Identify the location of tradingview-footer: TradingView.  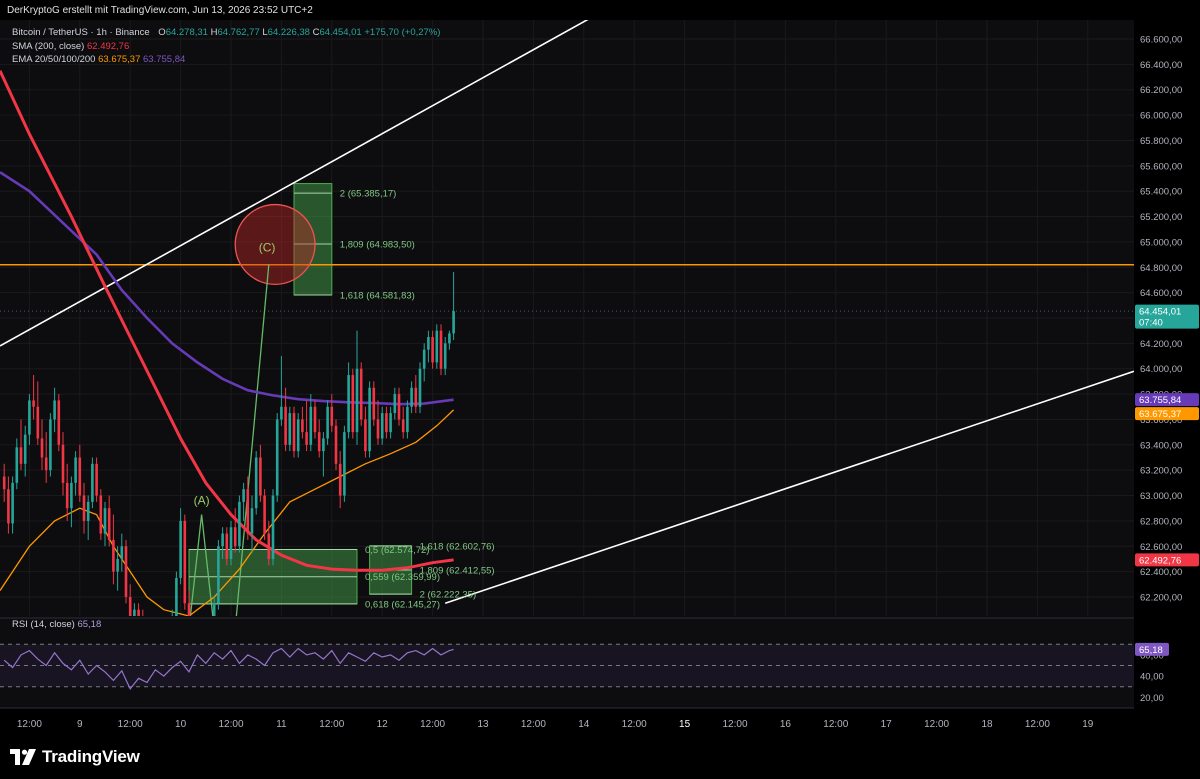
(75, 757).